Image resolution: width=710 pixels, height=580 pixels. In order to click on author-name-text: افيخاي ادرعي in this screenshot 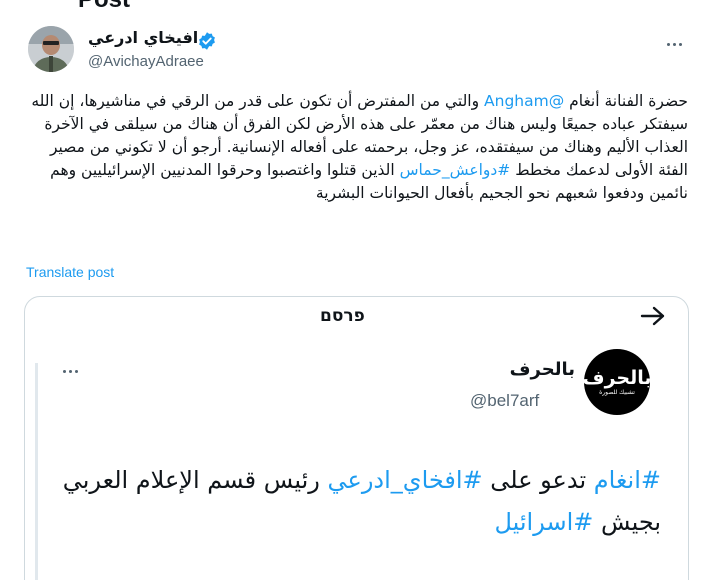, I will do `click(143, 37)`.